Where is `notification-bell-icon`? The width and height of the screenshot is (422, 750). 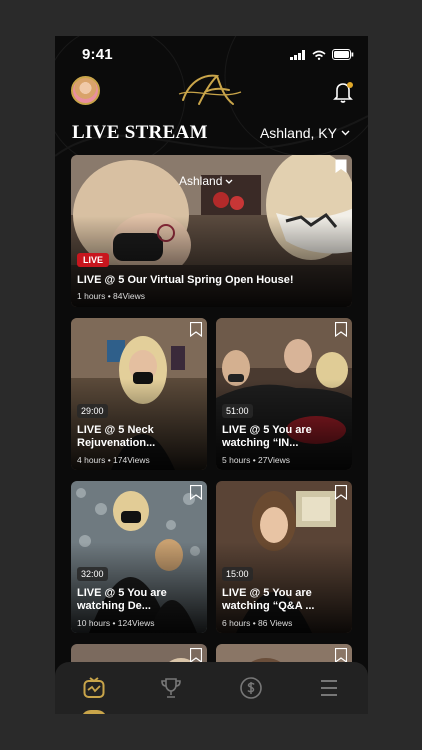 notification-bell-icon is located at coordinates (343, 92).